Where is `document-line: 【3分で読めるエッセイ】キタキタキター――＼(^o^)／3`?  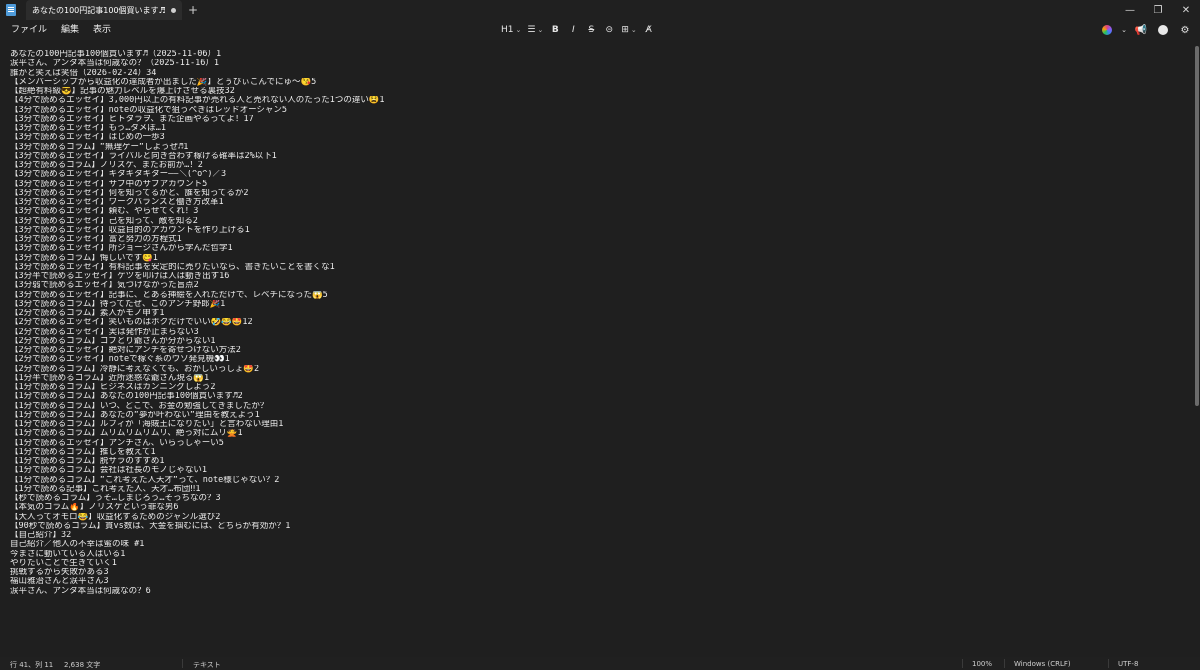
document-line: 【3分で読めるエッセイ】キタキタキター――＼(^o^)／3 is located at coordinates (585, 174).